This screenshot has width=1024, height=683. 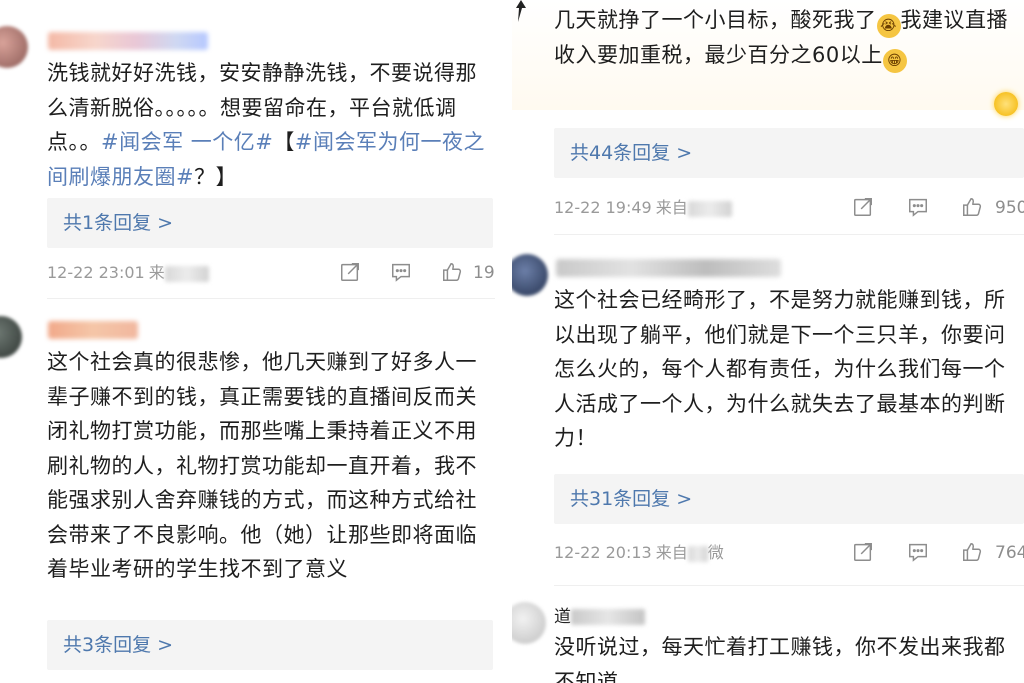 I want to click on replies-label: 共3条回复 >, so click(x=118, y=645).